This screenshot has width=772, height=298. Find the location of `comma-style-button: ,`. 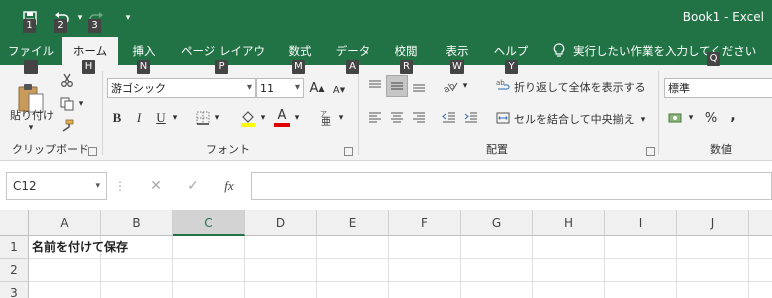

comma-style-button: , is located at coordinates (733, 116).